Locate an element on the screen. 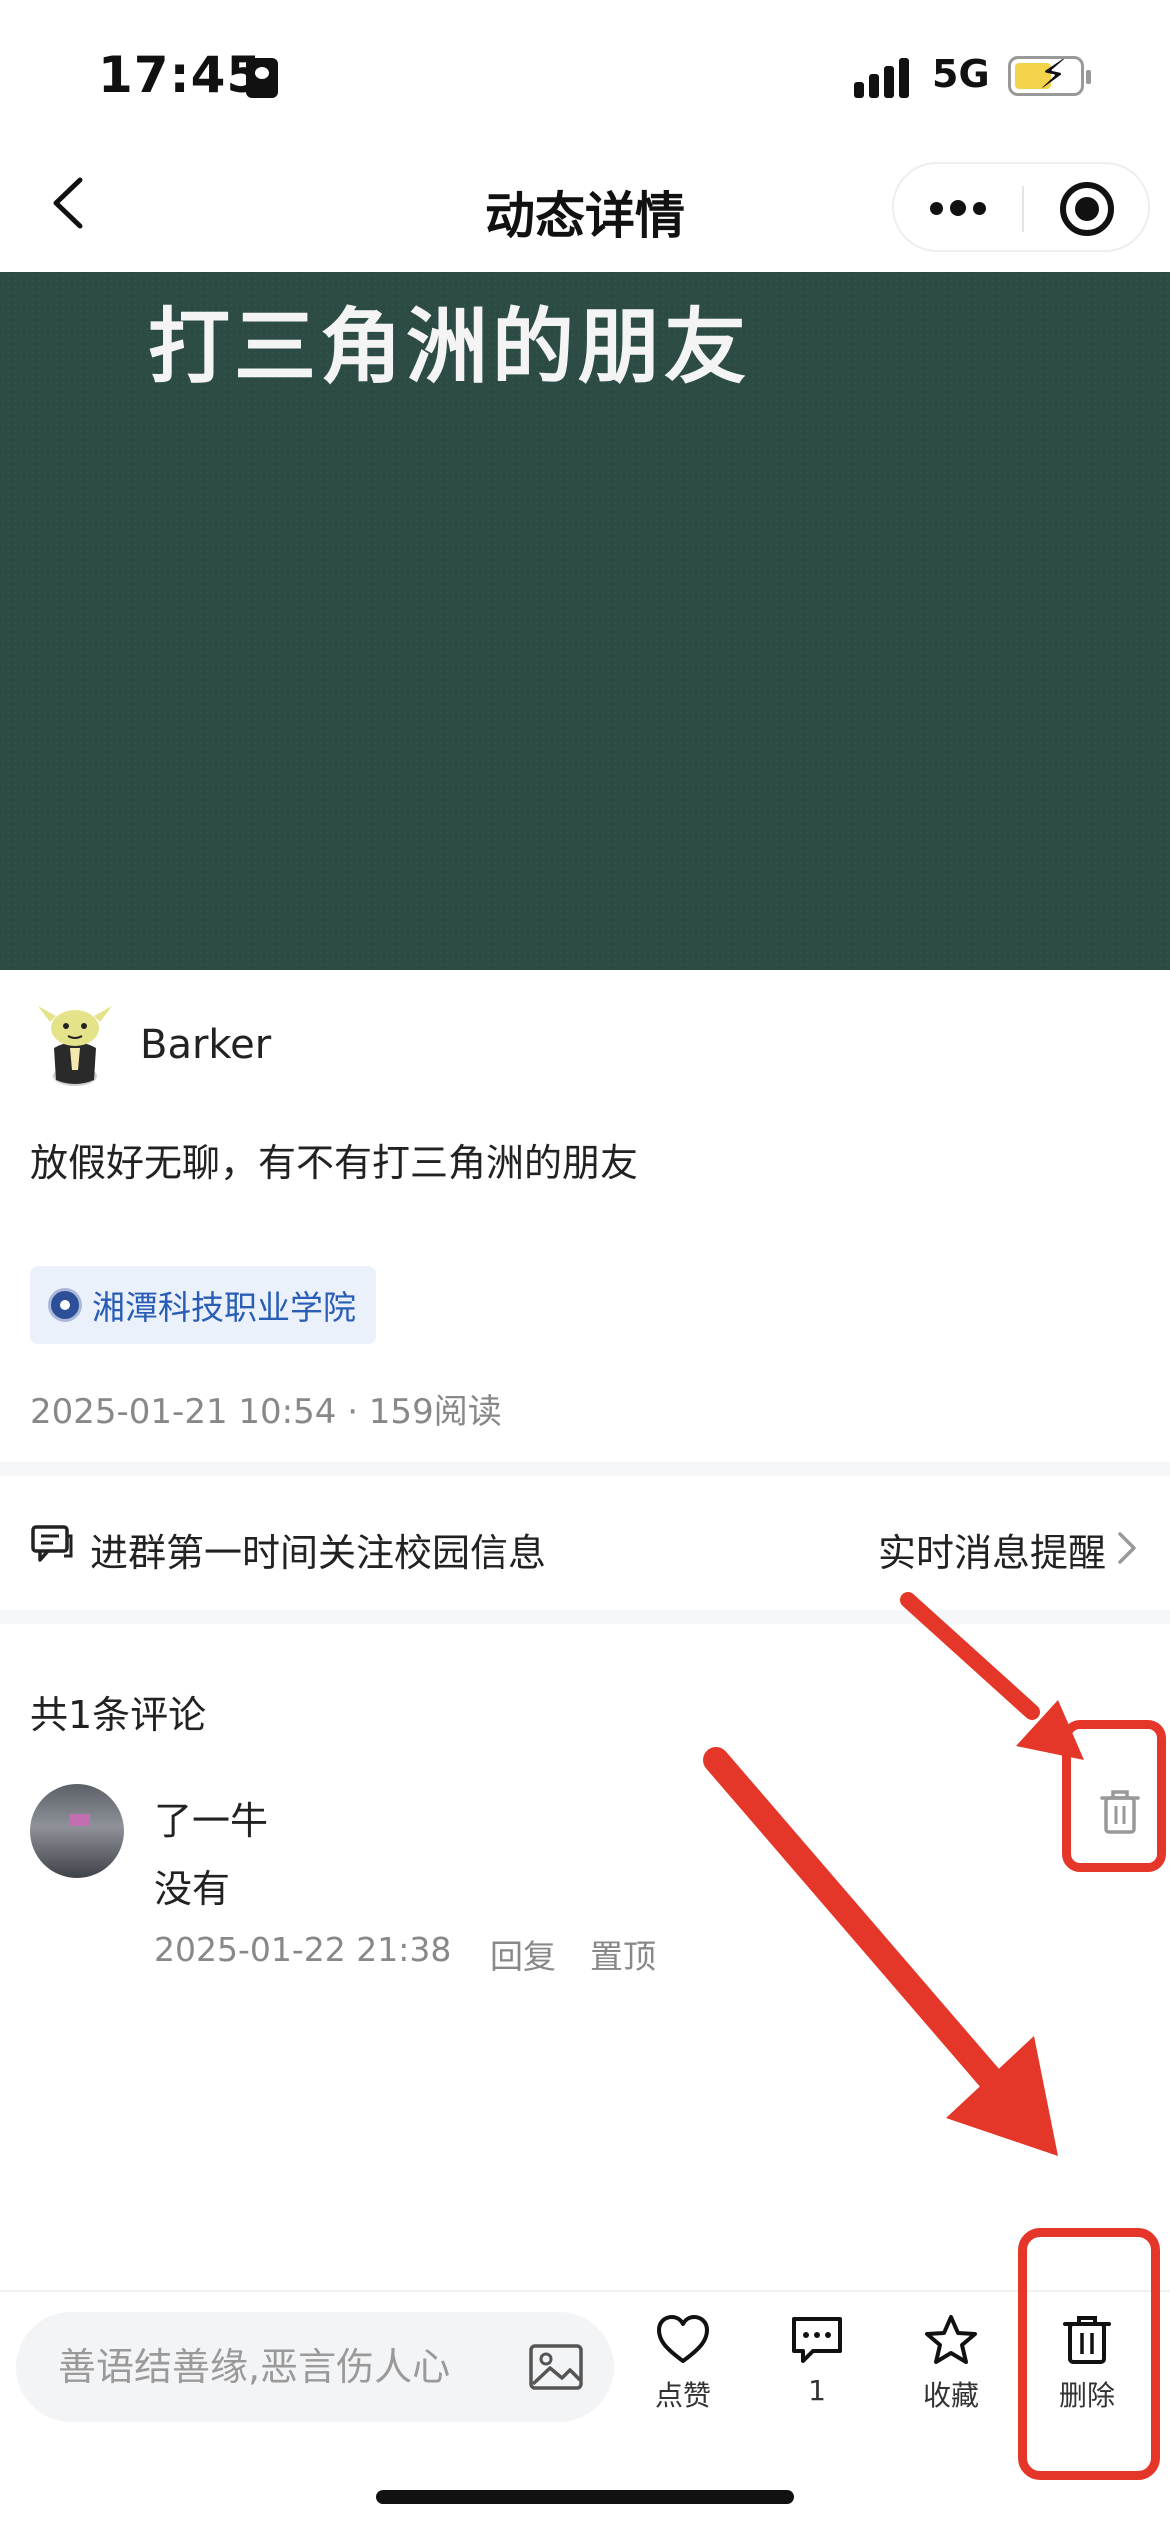 This screenshot has width=1170, height=2532. annotation-arrowhead-large is located at coordinates (1002, 2096).